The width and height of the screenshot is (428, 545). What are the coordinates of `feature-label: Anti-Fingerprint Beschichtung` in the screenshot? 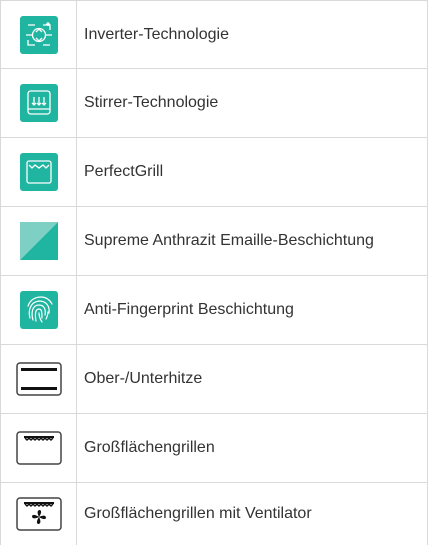 It's located at (252, 310).